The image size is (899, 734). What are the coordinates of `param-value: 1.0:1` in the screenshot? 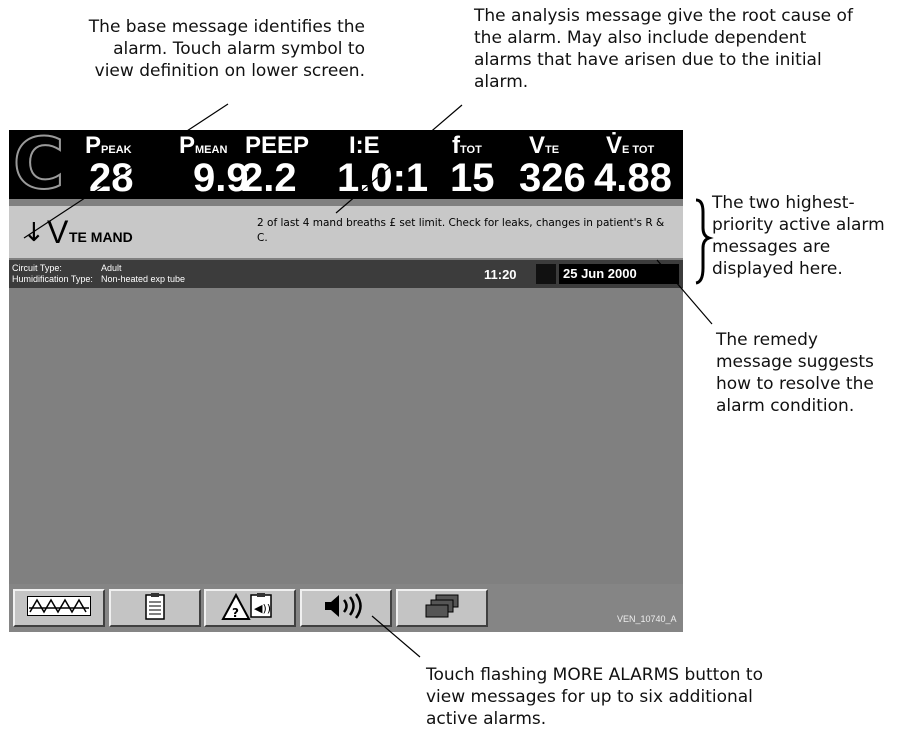 It's located at (383, 178).